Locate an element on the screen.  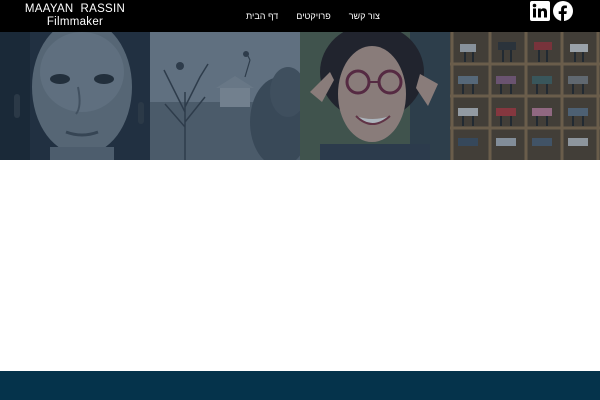
brand-name: MAAYAN RASSIN is located at coordinates (75, 9).